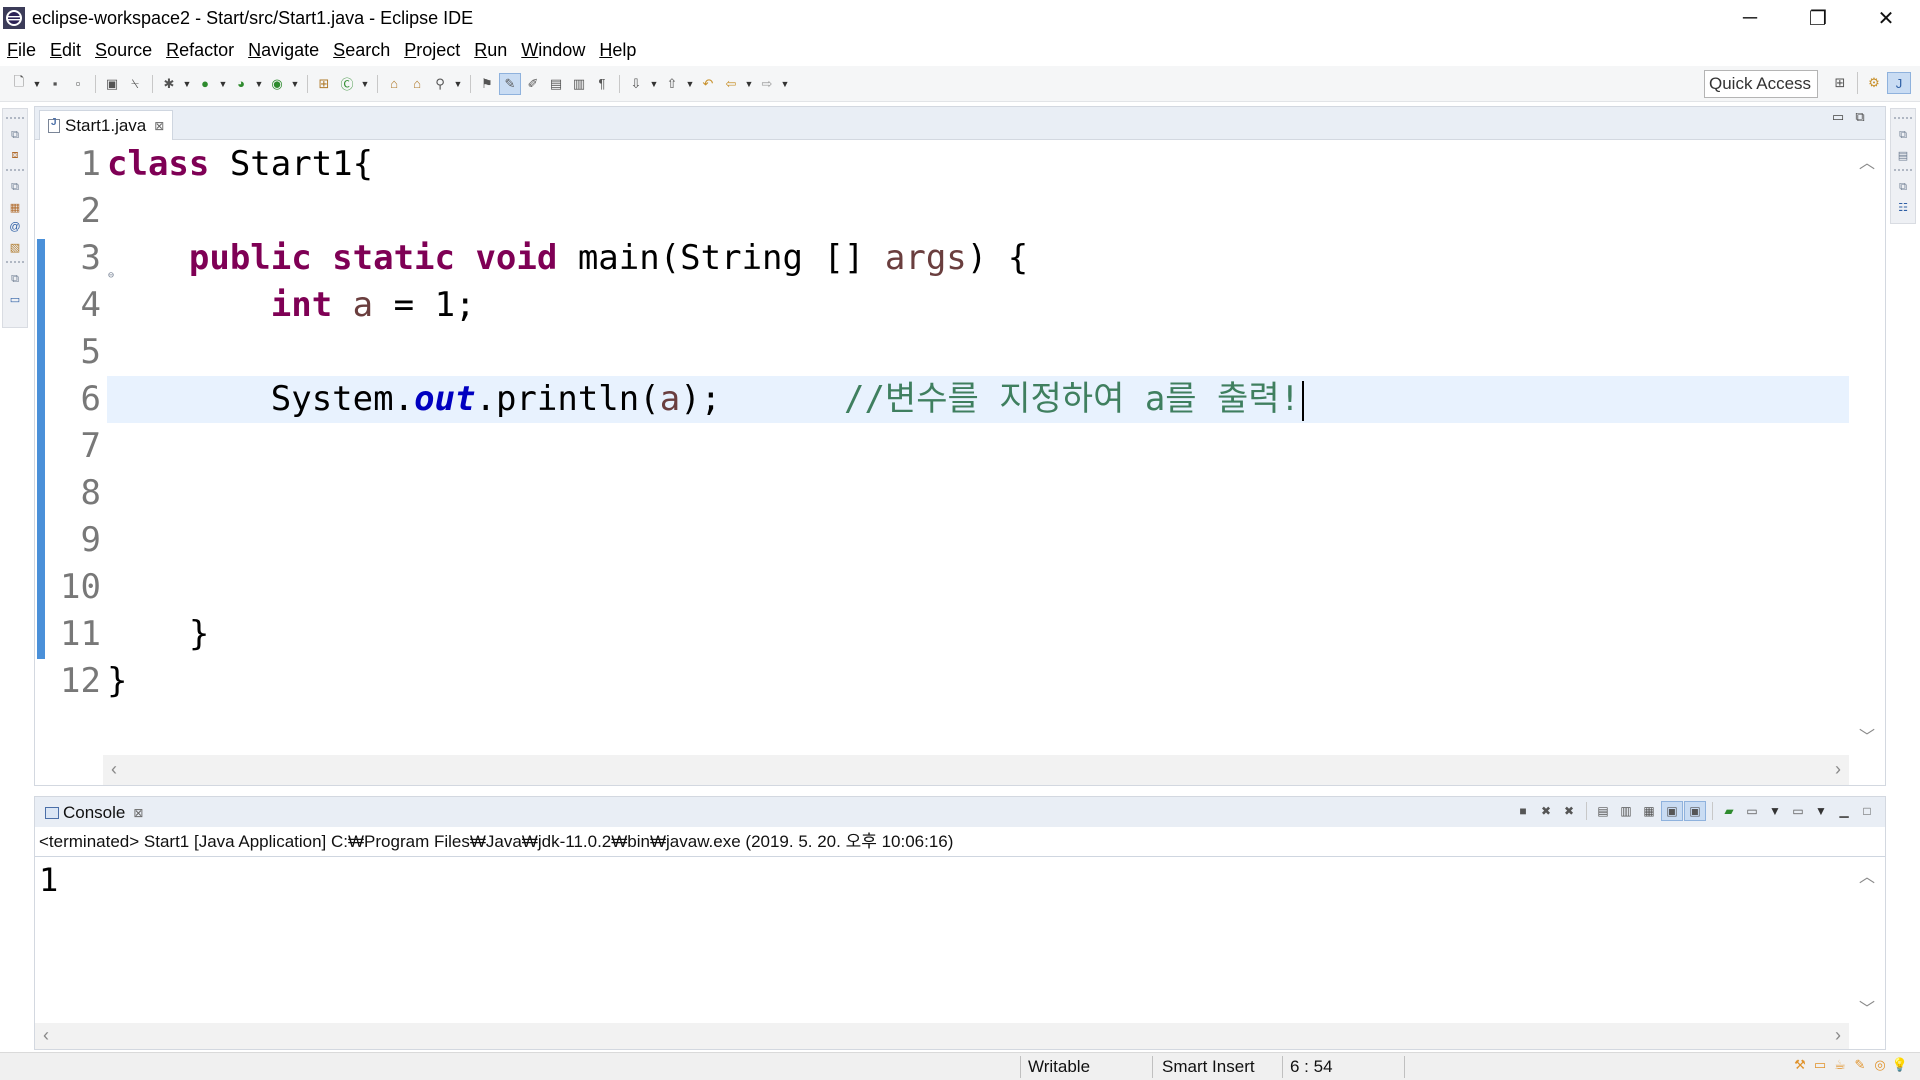 The image size is (1920, 1080). What do you see at coordinates (1886, 18) in the screenshot?
I see `close-button: ✕` at bounding box center [1886, 18].